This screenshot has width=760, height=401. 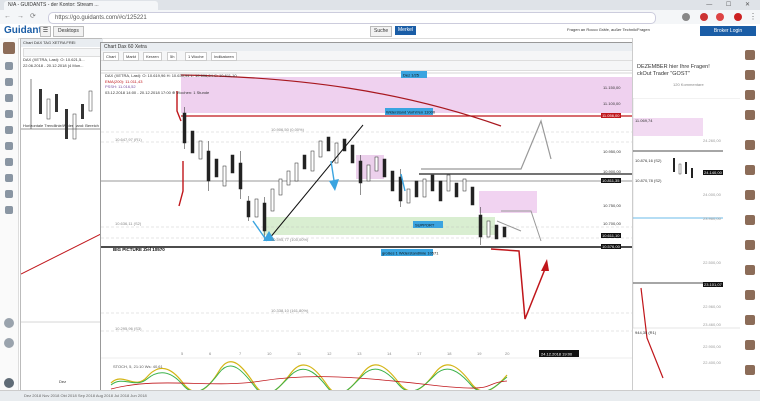 What do you see at coordinates (172, 56) in the screenshot?
I see `interval-button: 5h` at bounding box center [172, 56].